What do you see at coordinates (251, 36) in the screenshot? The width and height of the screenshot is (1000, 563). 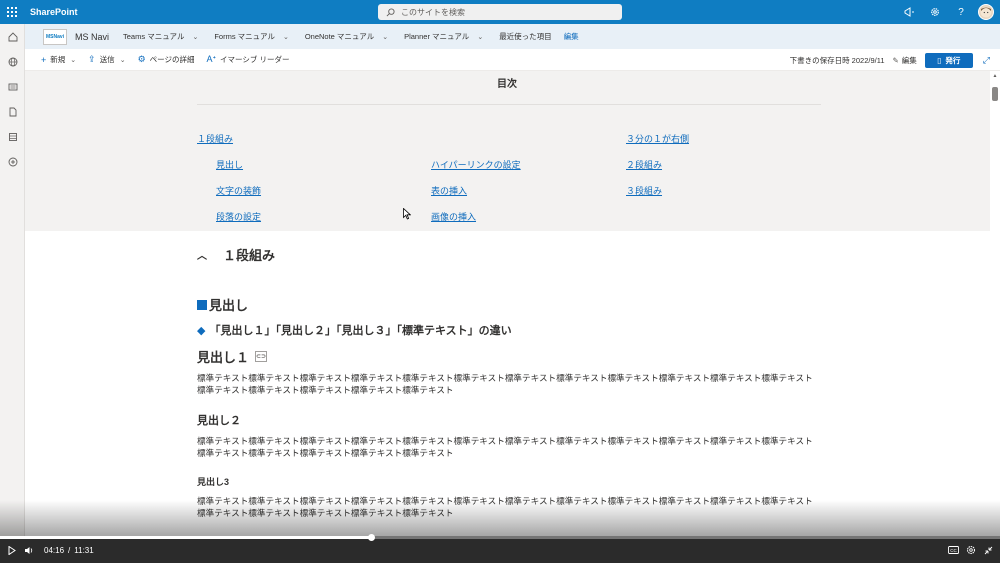 I see `nav-item-forms: Forms マニュアル ⌄` at bounding box center [251, 36].